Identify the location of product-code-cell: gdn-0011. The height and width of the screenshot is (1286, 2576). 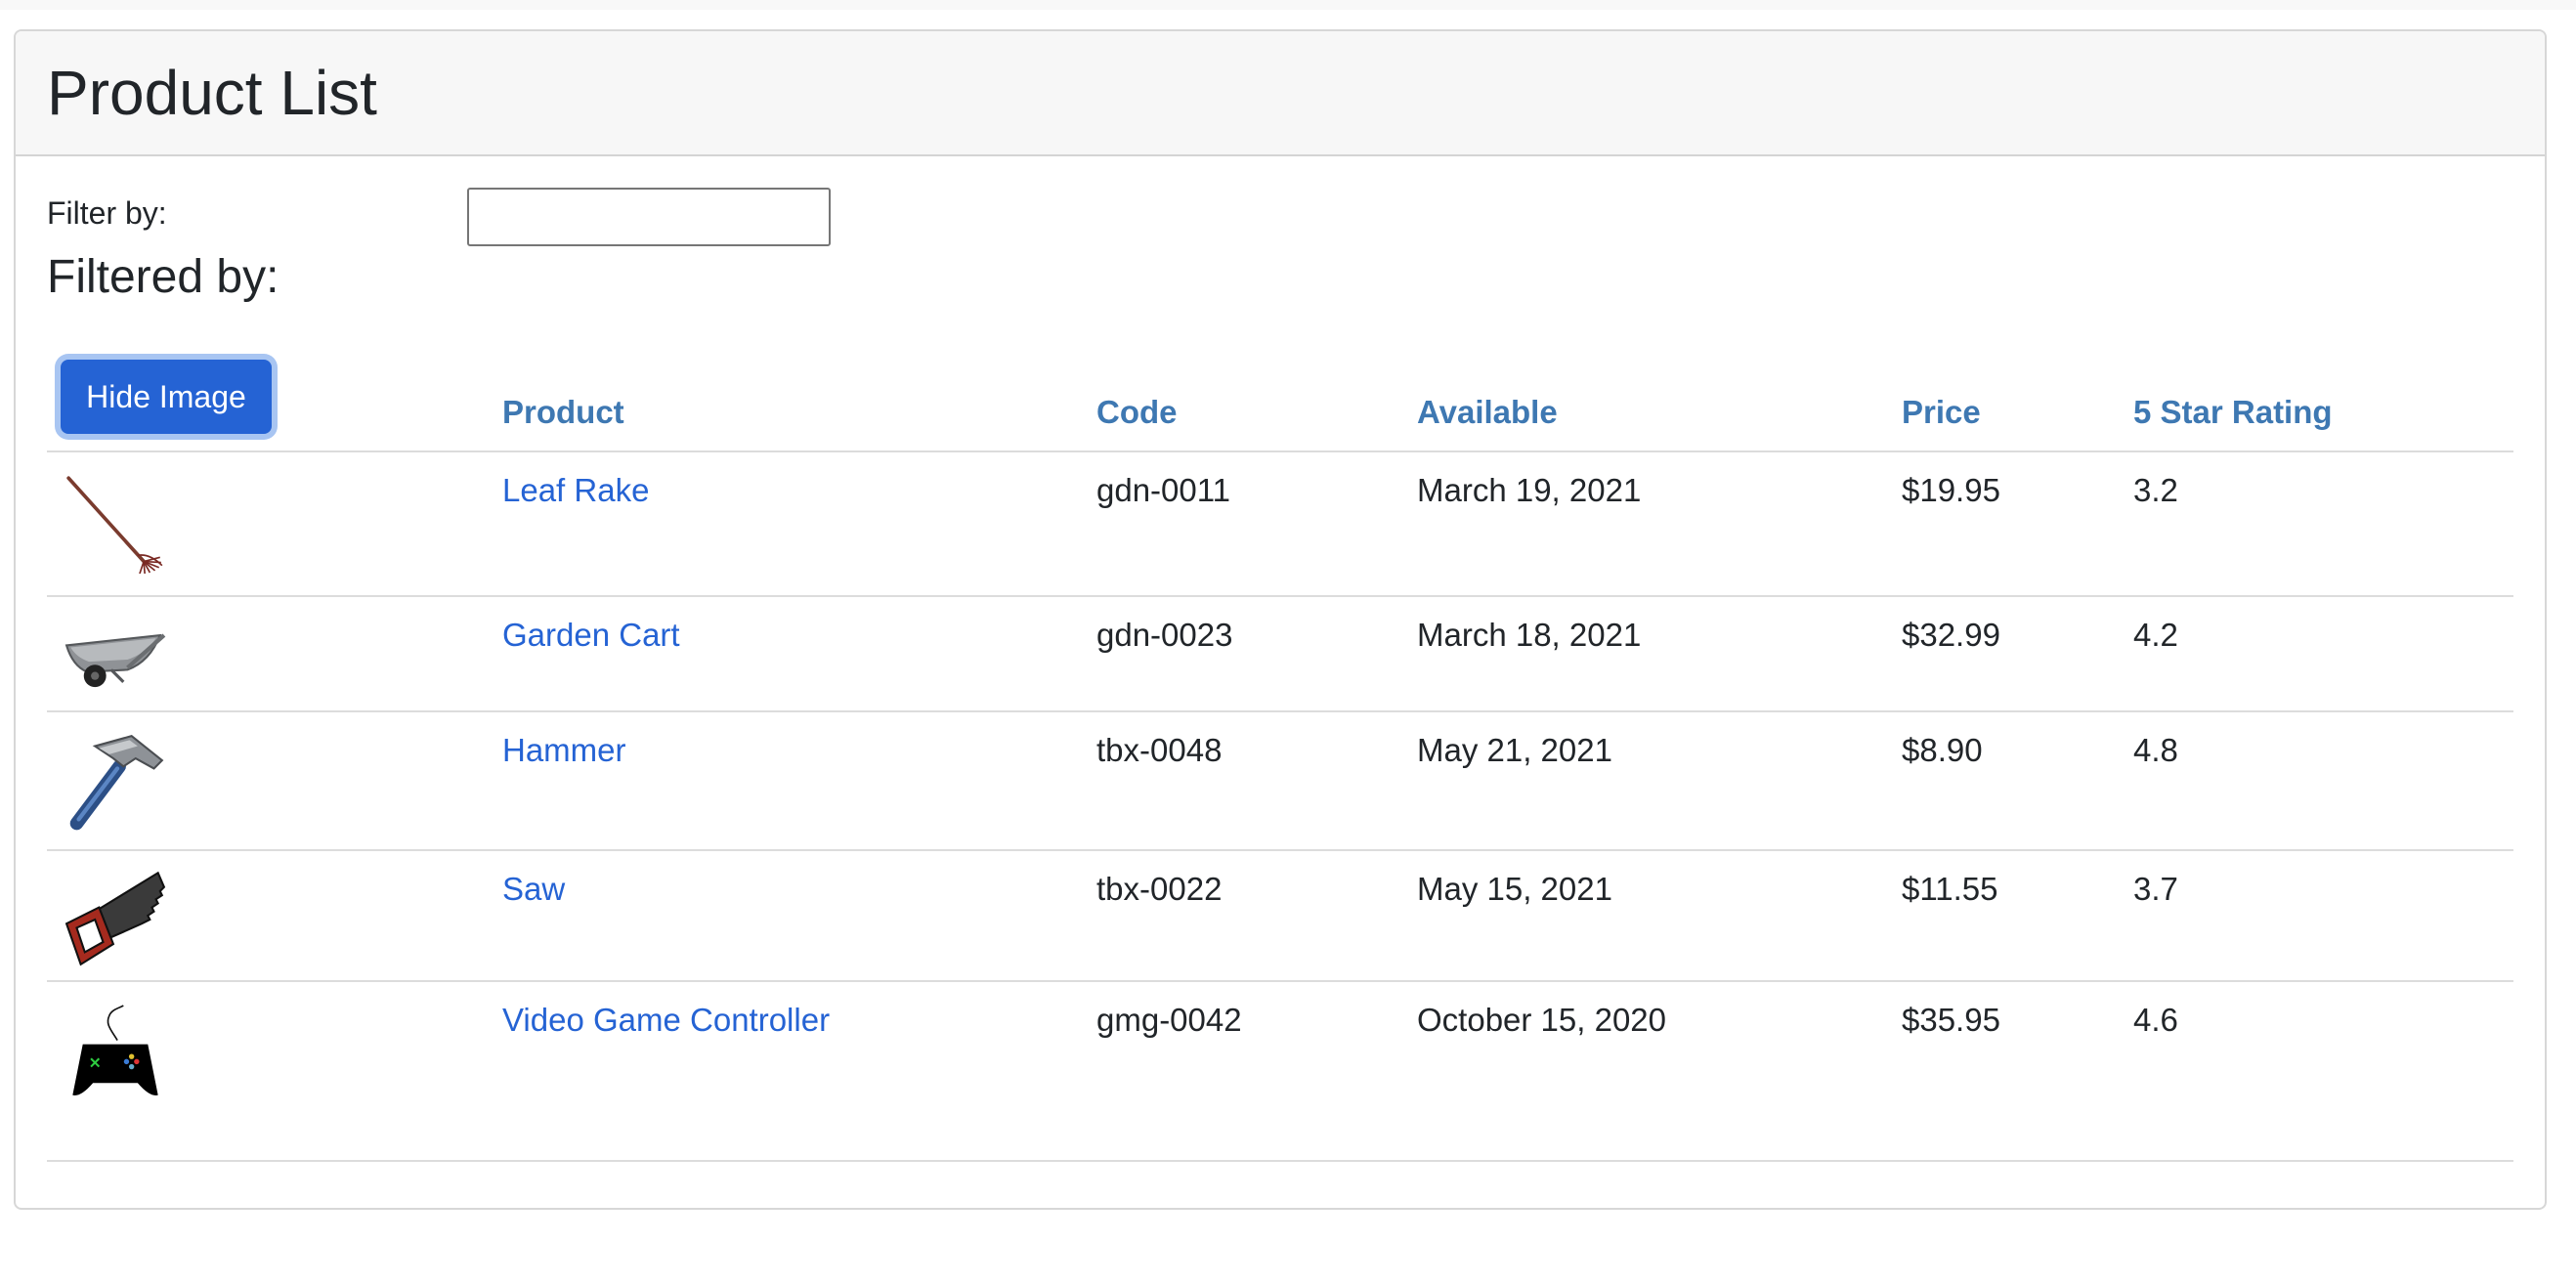
(1257, 524).